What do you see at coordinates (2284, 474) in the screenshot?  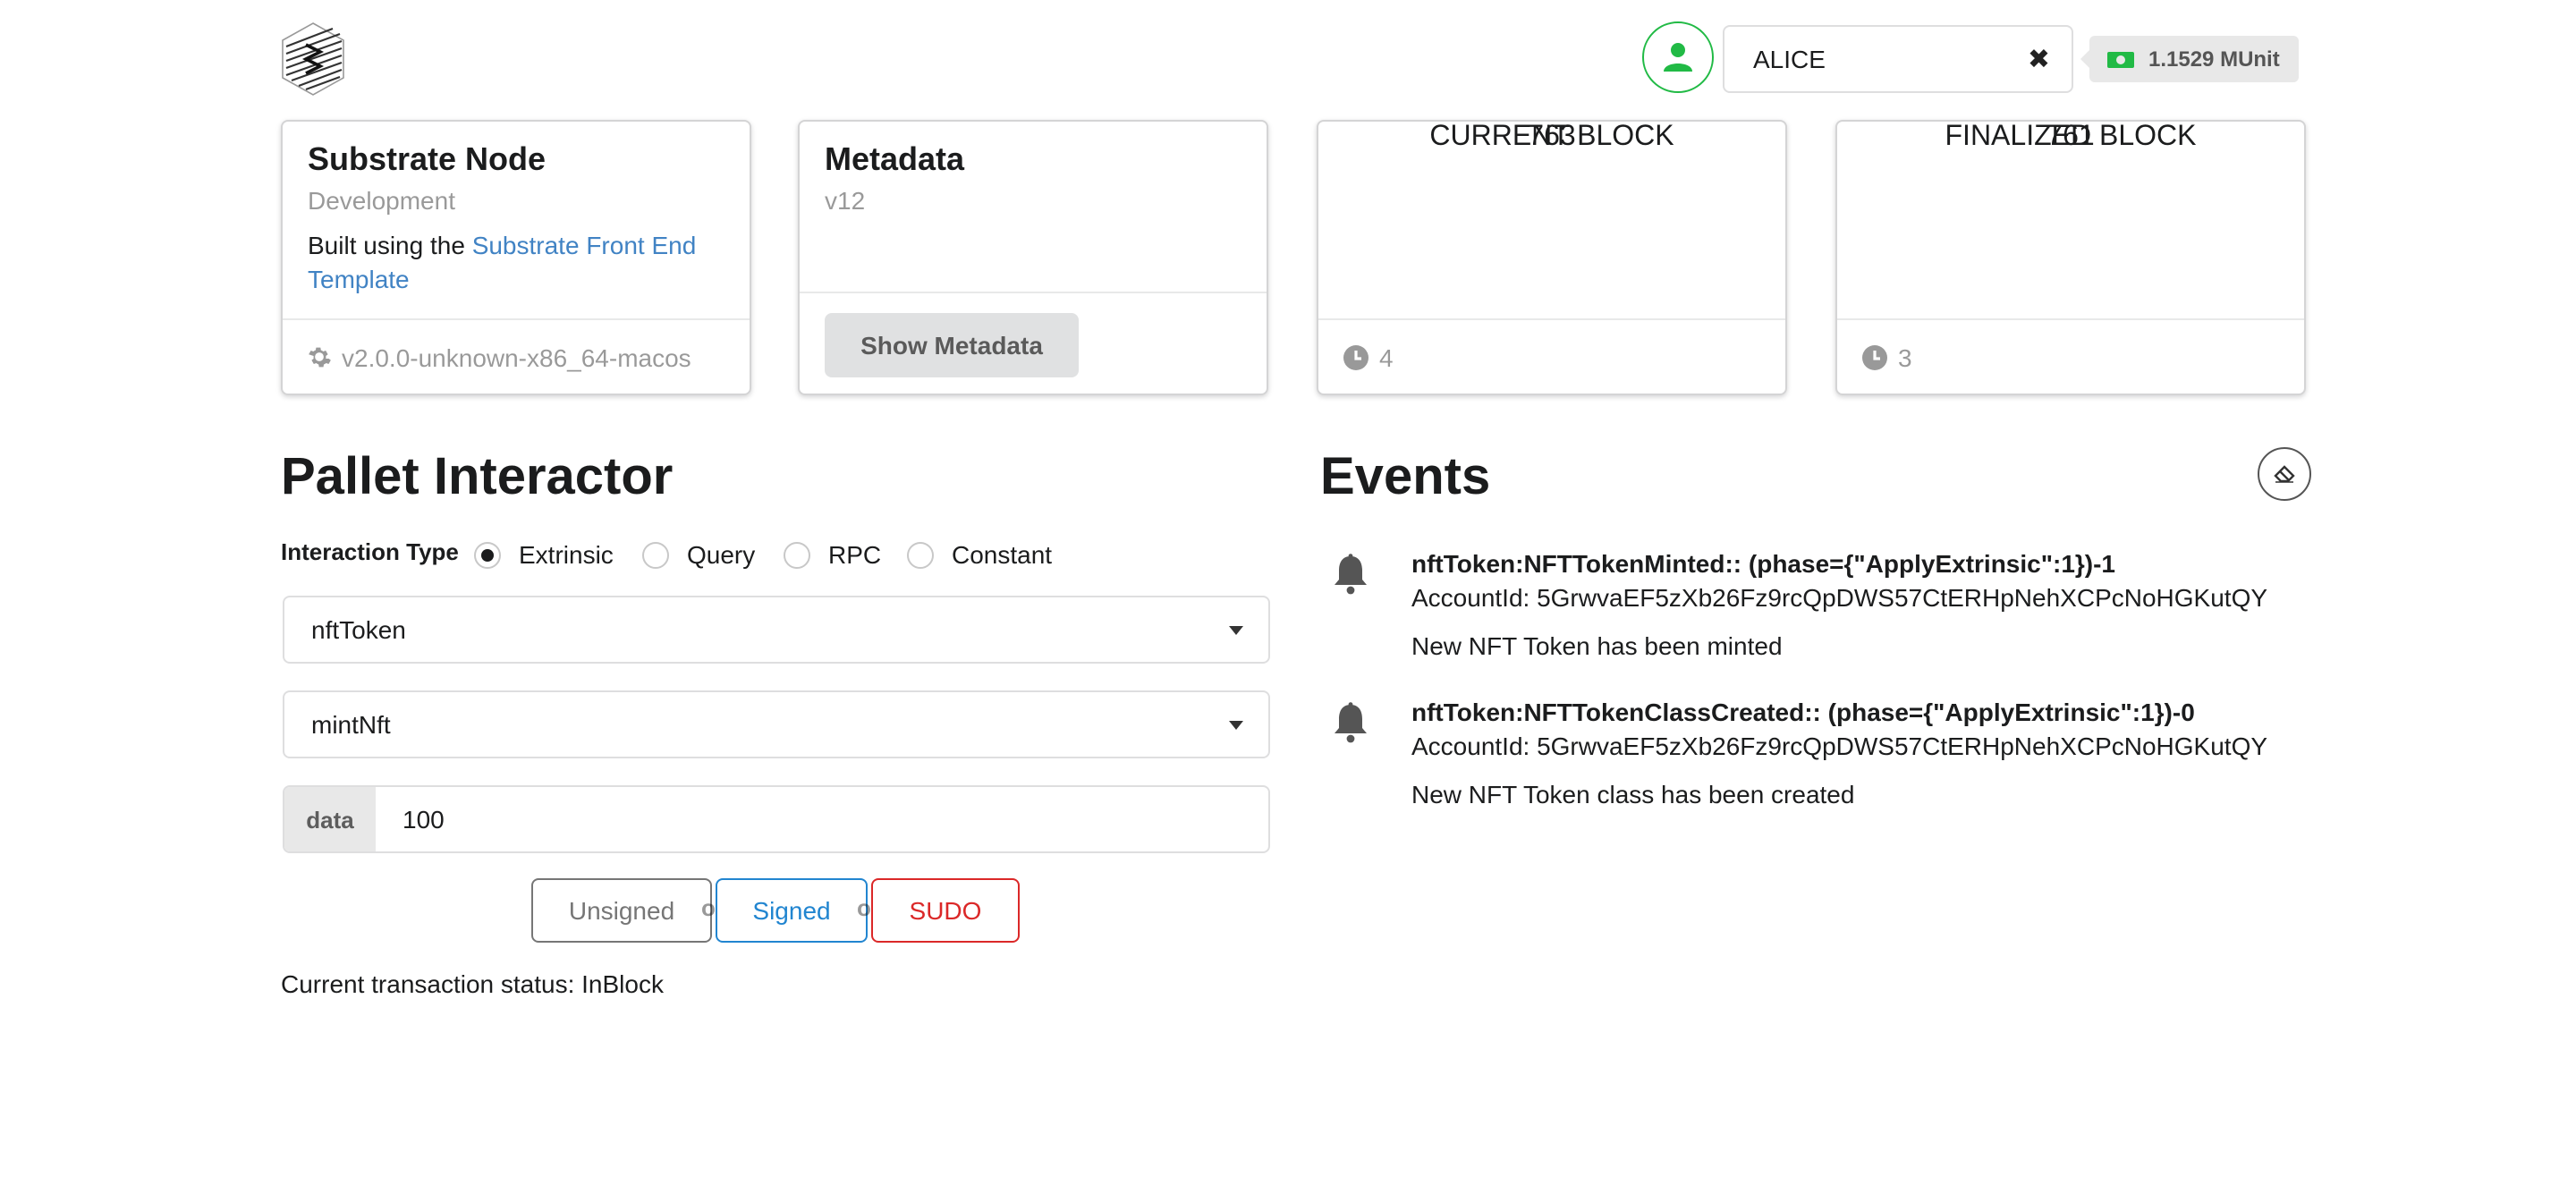 I see `eraser-icon` at bounding box center [2284, 474].